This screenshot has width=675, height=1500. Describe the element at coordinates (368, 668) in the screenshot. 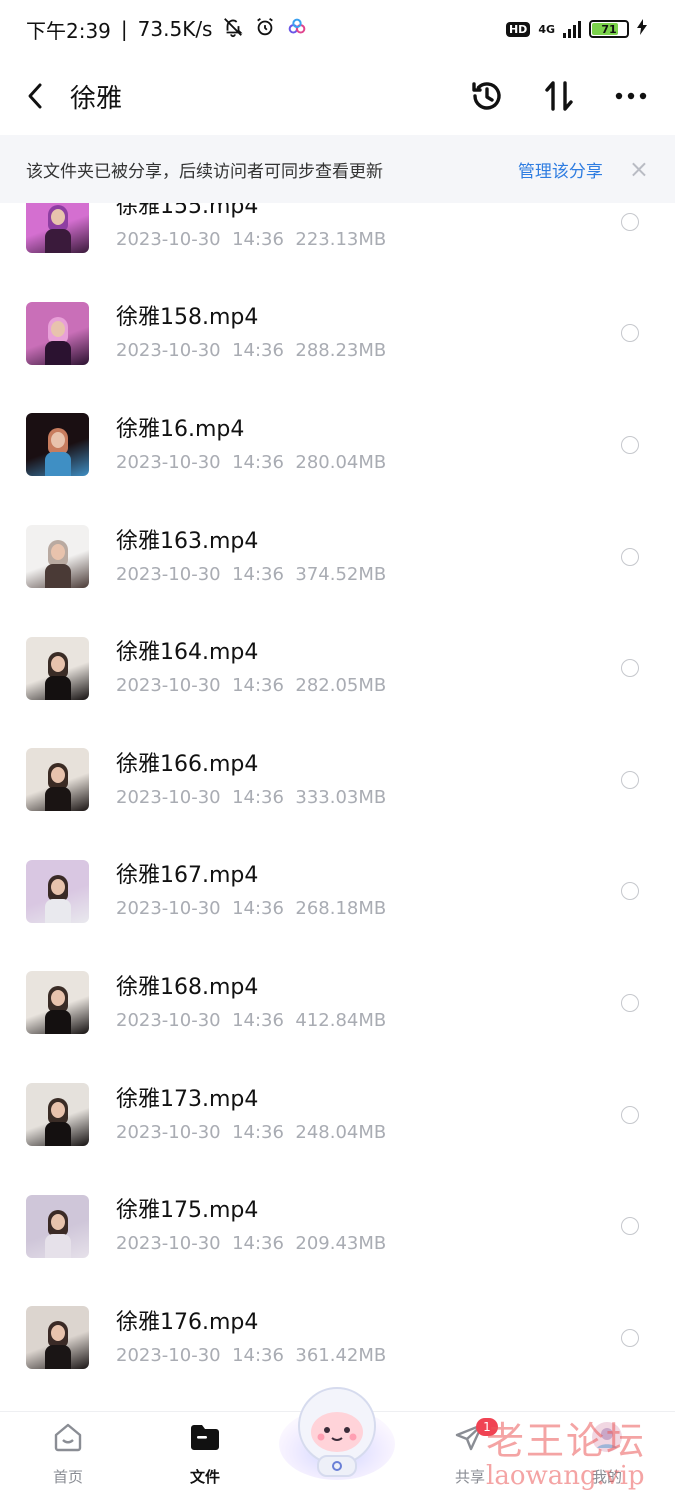

I see `file-info: 徐雅164.mp4 2023-10-30 14:36 282.05MB` at that location.